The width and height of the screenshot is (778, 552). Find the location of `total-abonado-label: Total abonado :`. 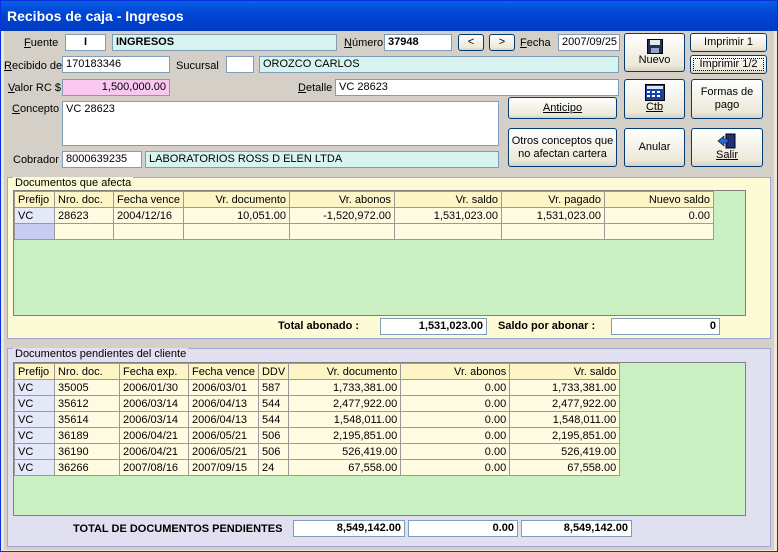

total-abonado-label: Total abonado : is located at coordinates (319, 326).